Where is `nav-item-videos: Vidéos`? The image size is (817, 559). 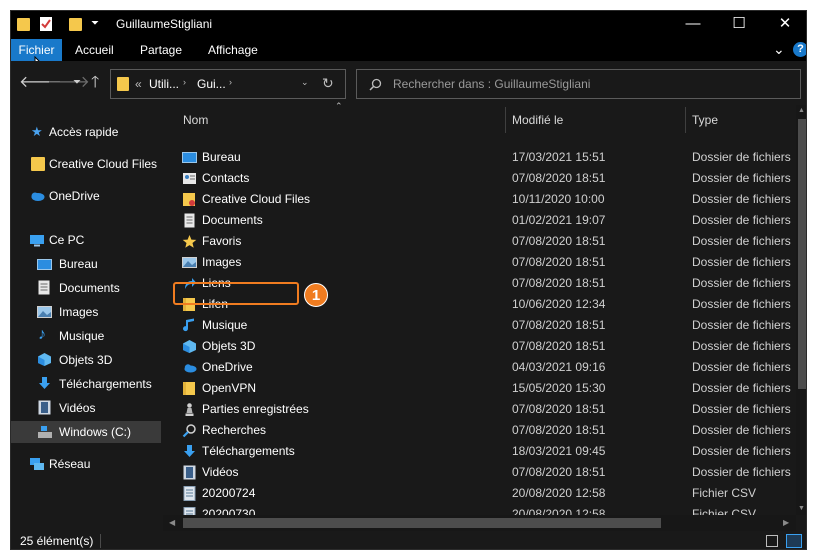
nav-item-videos: Vidéos is located at coordinates (91, 408).